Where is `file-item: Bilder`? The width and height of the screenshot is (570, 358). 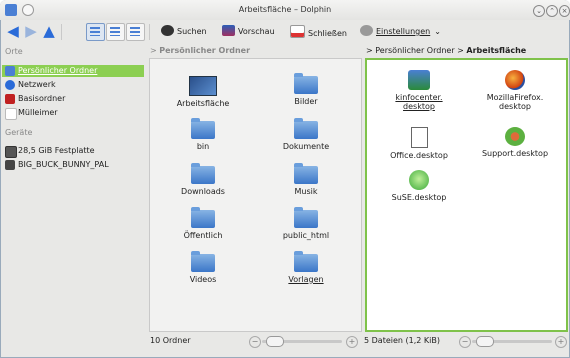 file-item: Bilder is located at coordinates (306, 89).